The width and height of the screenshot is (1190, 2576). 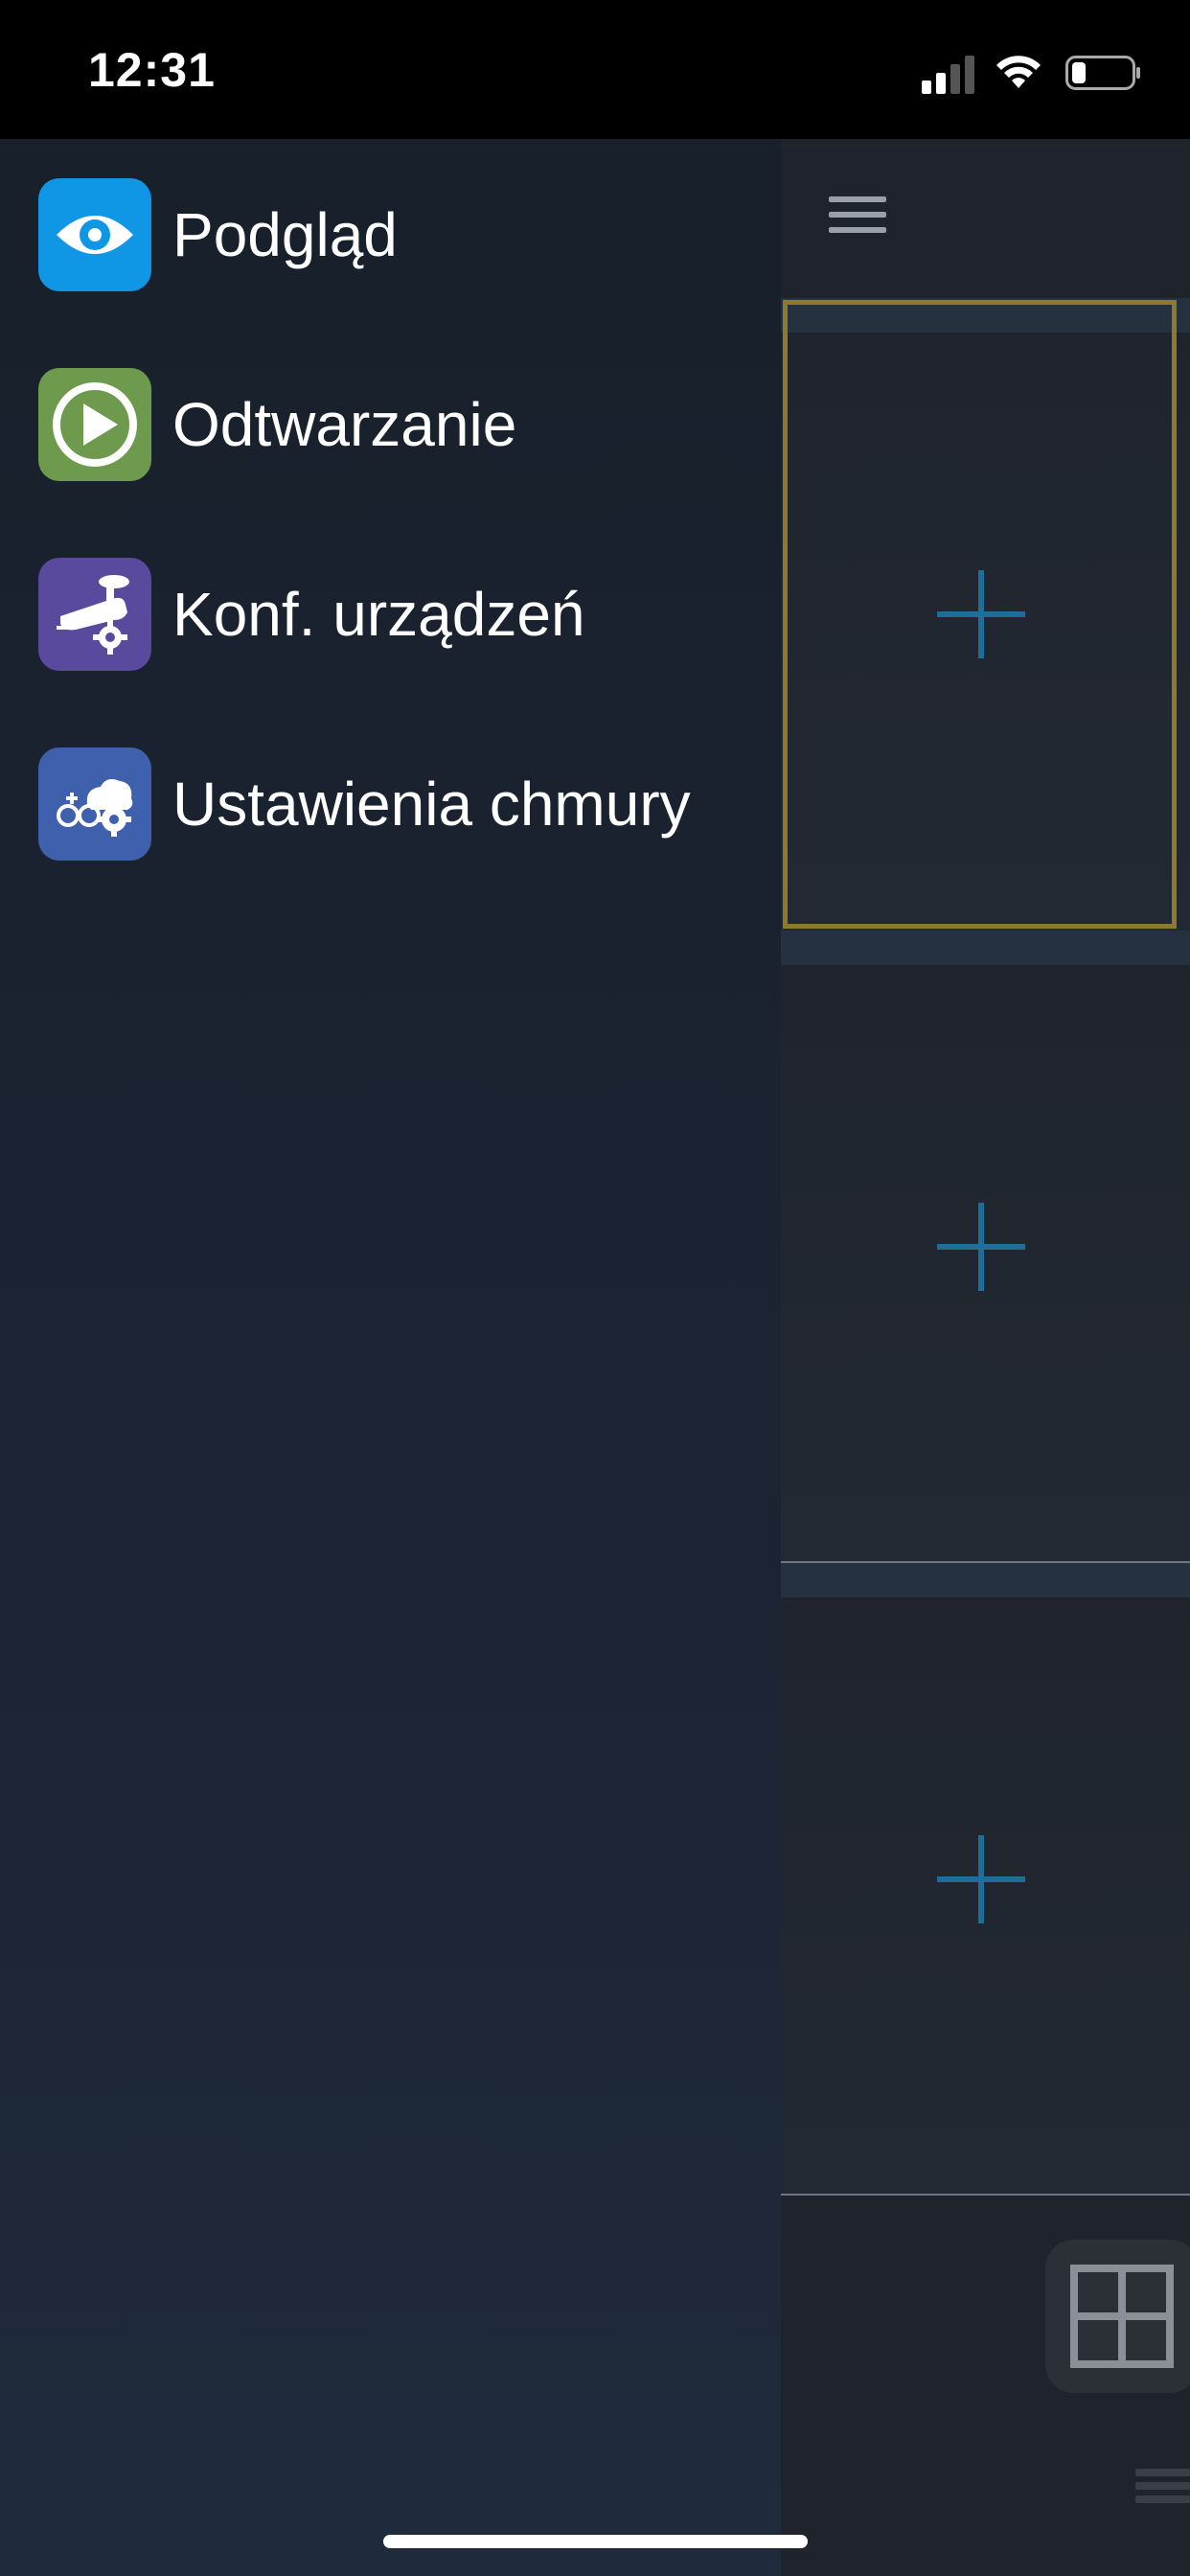 I want to click on camera-settings-icon, so click(x=95, y=614).